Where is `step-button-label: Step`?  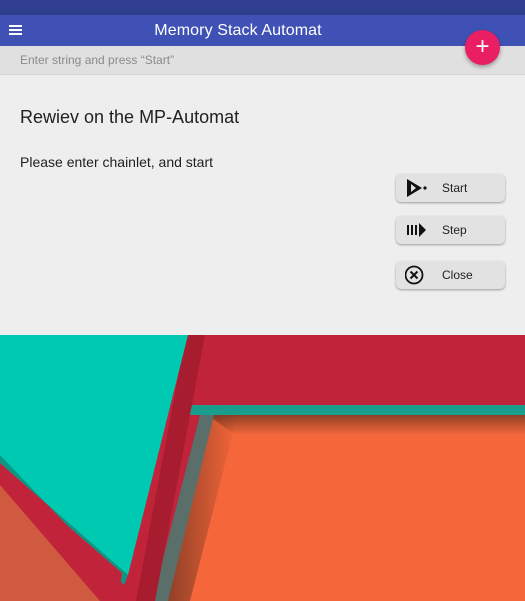 step-button-label: Step is located at coordinates (454, 230).